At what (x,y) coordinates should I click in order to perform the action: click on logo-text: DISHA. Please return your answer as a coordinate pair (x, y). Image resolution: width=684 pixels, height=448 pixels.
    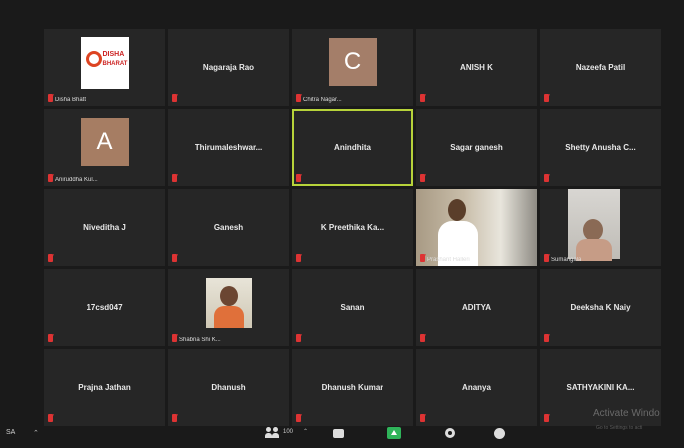
    Looking at the image, I should click on (113, 54).